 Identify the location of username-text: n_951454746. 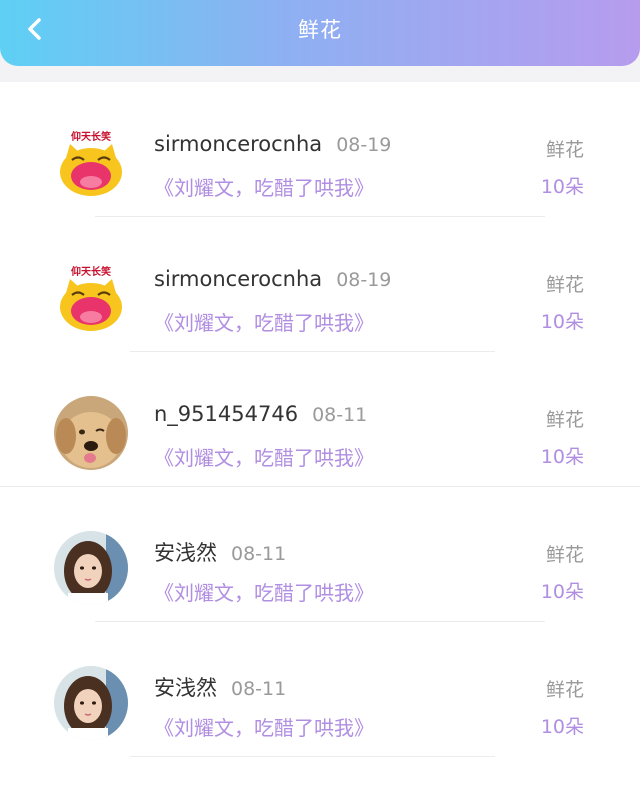
(226, 414).